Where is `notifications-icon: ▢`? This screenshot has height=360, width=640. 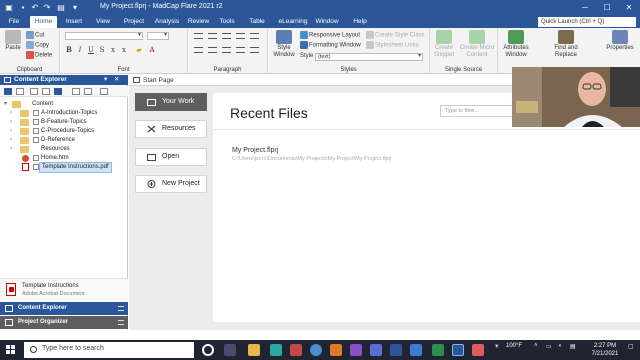 notifications-icon: ▢ is located at coordinates (631, 346).